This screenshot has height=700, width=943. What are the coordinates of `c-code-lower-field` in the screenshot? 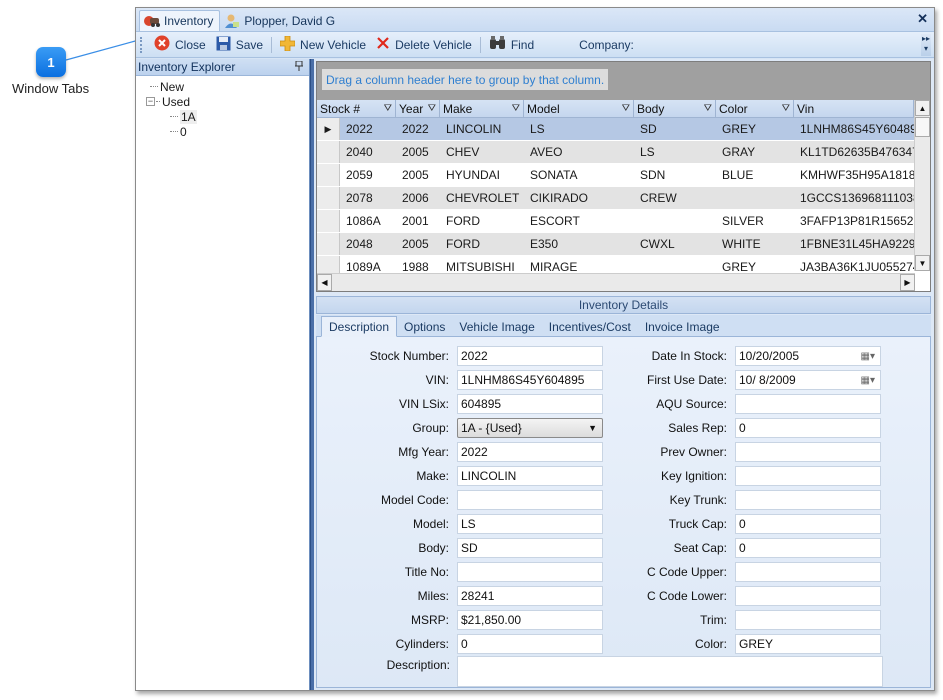 It's located at (808, 596).